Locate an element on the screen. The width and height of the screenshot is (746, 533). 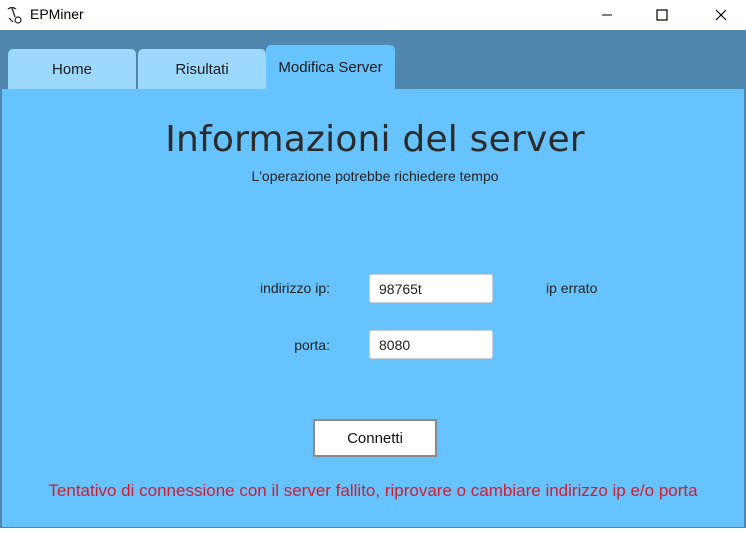
title-bar: EPMiner is located at coordinates (373, 15).